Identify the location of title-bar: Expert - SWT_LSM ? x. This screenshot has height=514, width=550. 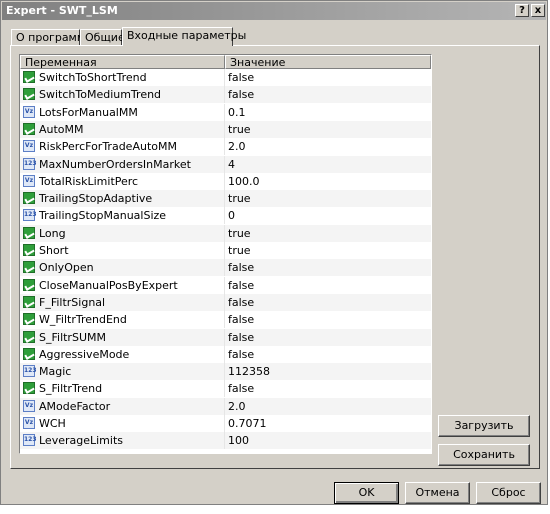
(274, 11).